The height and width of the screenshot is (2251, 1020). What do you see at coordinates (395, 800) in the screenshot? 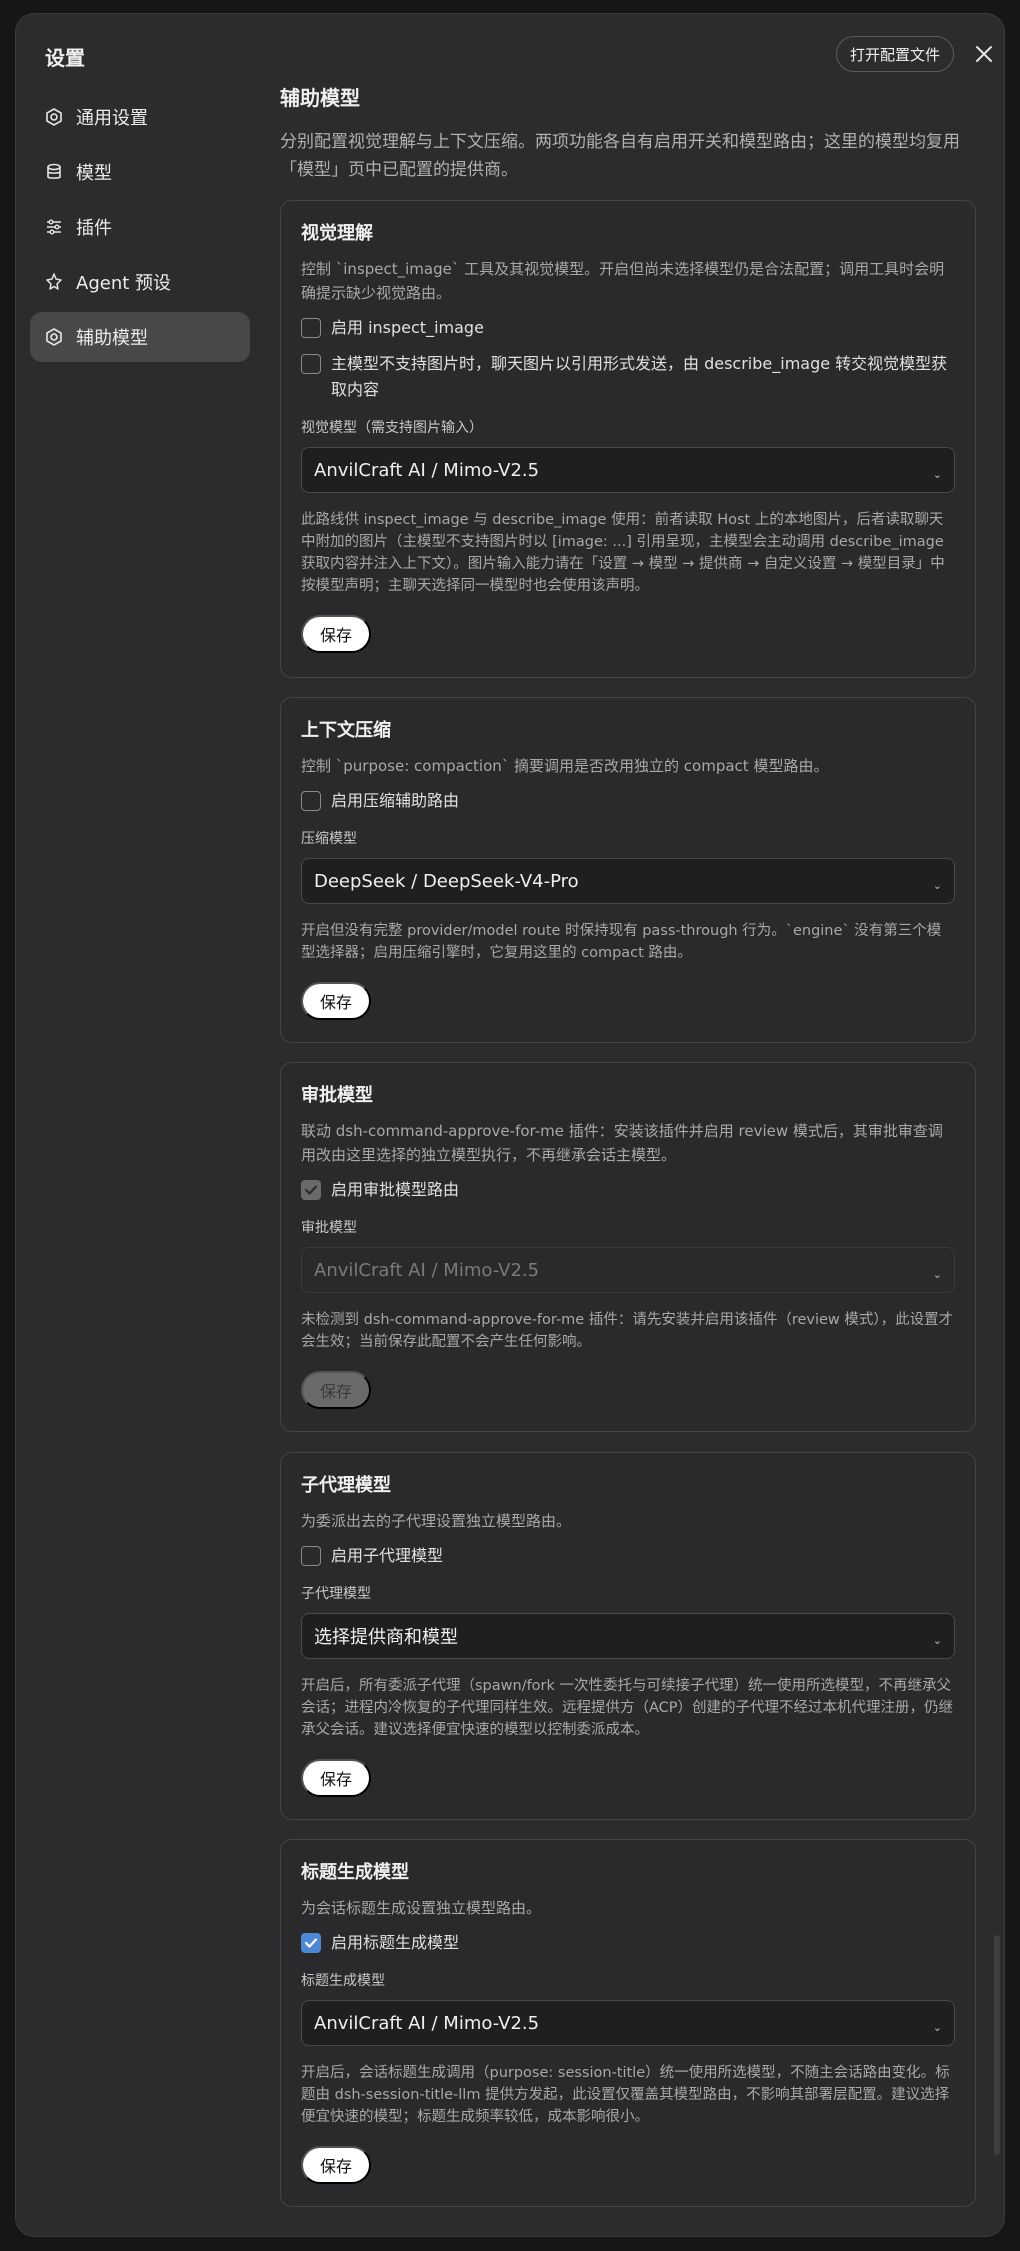
I see `checkbox-label: 启用压缩辅助路由` at bounding box center [395, 800].